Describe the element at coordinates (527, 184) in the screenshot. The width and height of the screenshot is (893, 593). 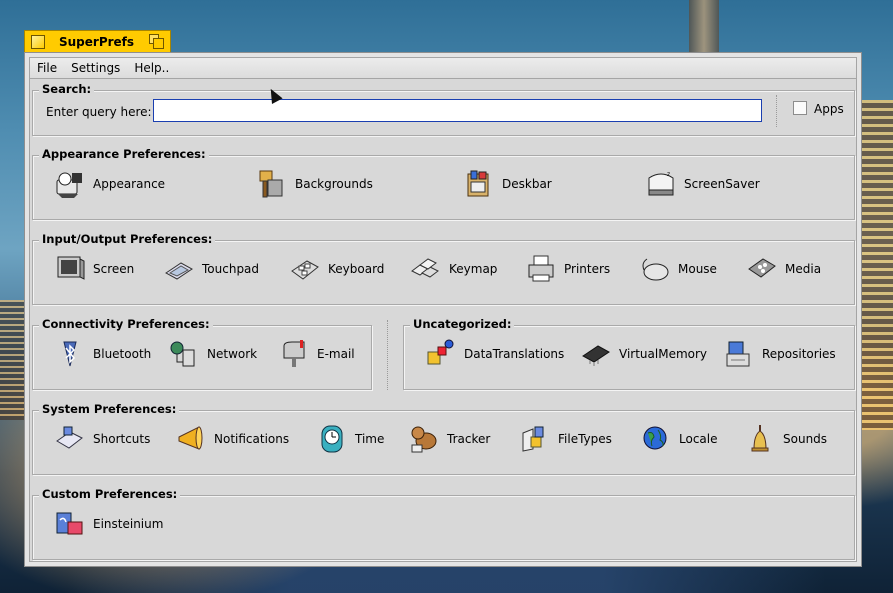
I see `pref-deskbar-label: Deskbar` at that location.